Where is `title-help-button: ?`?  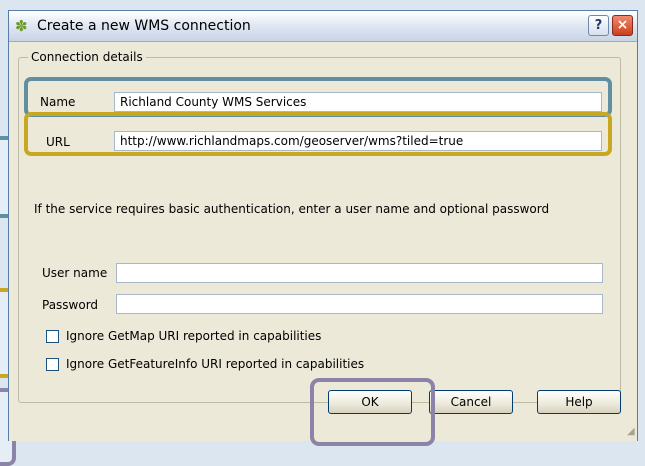
title-help-button: ? is located at coordinates (598, 25).